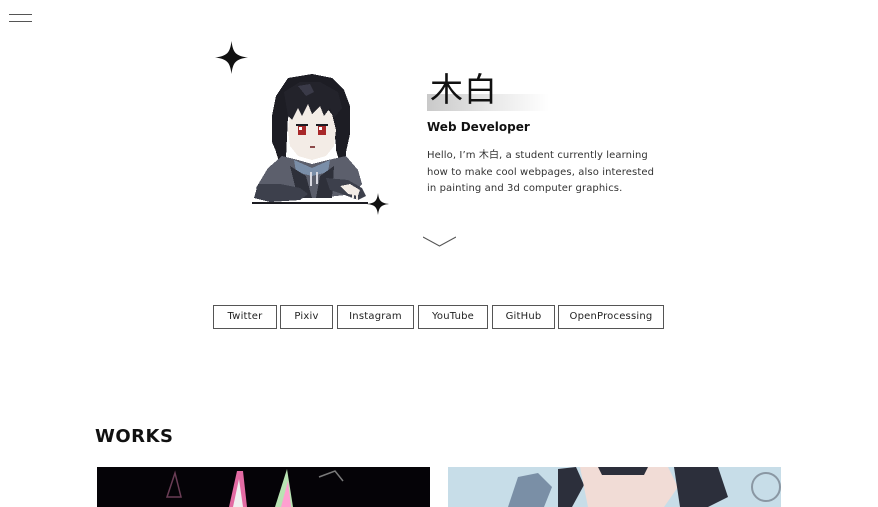 The width and height of the screenshot is (878, 507). Describe the element at coordinates (21, 19) in the screenshot. I see `menu-button` at that location.